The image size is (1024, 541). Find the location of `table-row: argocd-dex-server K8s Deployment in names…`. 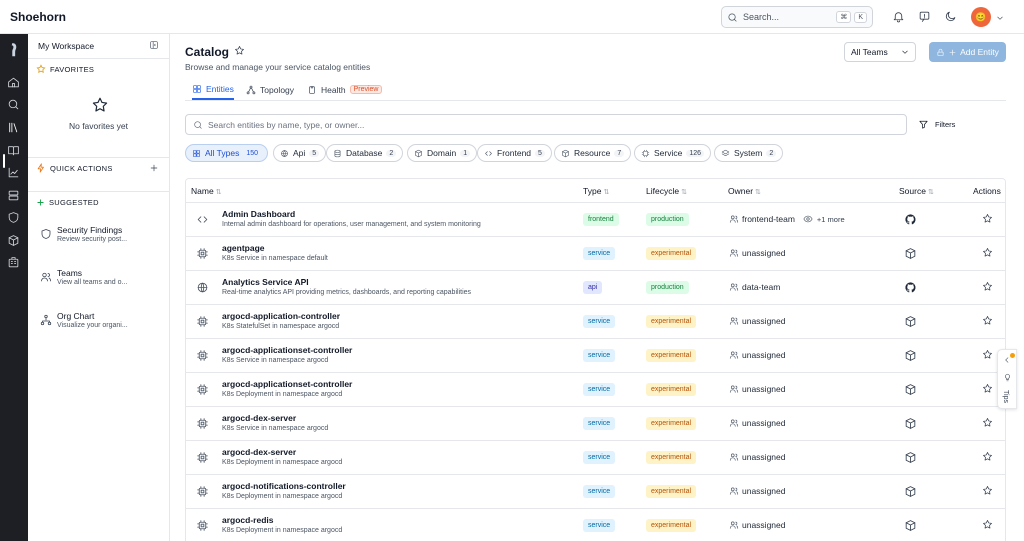

table-row: argocd-dex-server K8s Deployment in names… is located at coordinates (595, 458).